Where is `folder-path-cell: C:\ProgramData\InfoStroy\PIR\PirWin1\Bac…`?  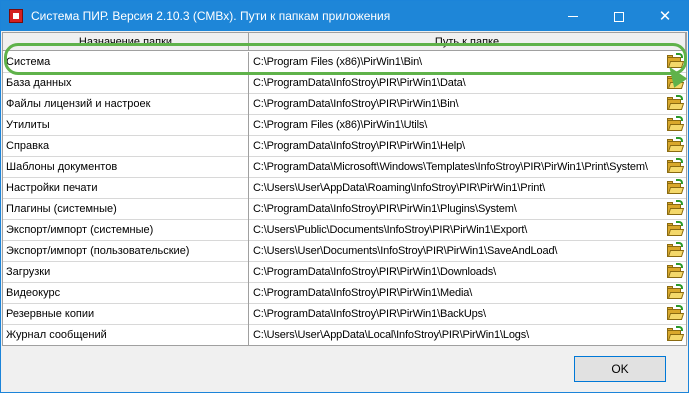
folder-path-cell: C:\ProgramData\InfoStroy\PIR\PirWin1\Bac… is located at coordinates (456, 314).